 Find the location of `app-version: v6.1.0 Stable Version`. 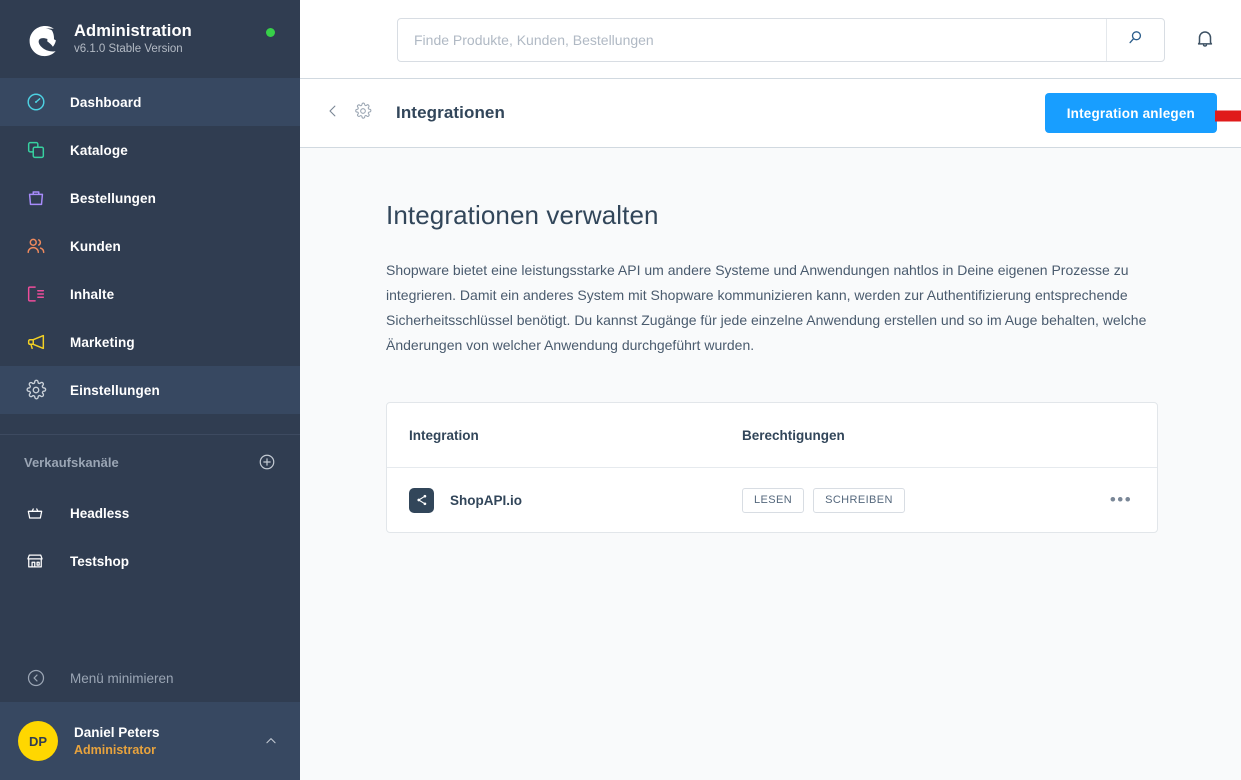

app-version: v6.1.0 Stable Version is located at coordinates (128, 48).